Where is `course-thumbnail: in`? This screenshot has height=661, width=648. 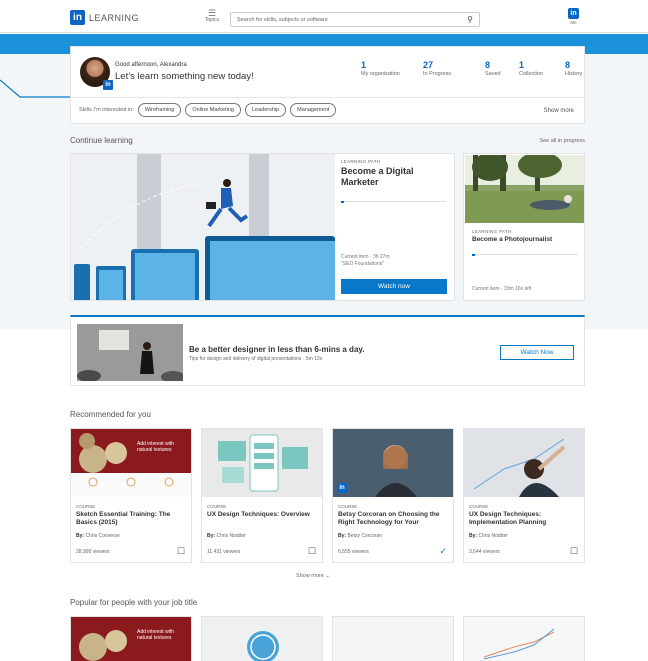 course-thumbnail: in is located at coordinates (393, 463).